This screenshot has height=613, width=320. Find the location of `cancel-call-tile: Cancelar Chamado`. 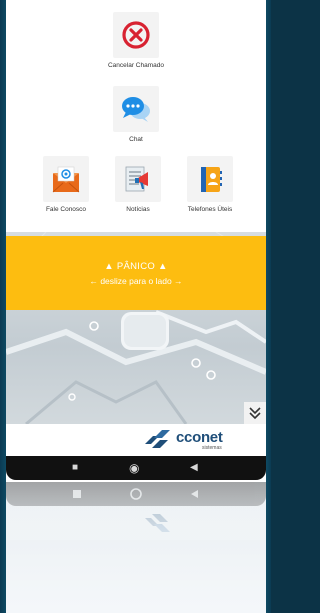

cancel-call-tile: Cancelar Chamado is located at coordinates (136, 40).